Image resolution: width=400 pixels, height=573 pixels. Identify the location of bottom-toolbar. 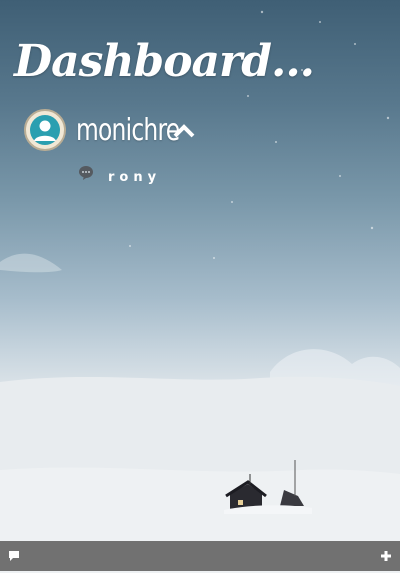
(200, 556).